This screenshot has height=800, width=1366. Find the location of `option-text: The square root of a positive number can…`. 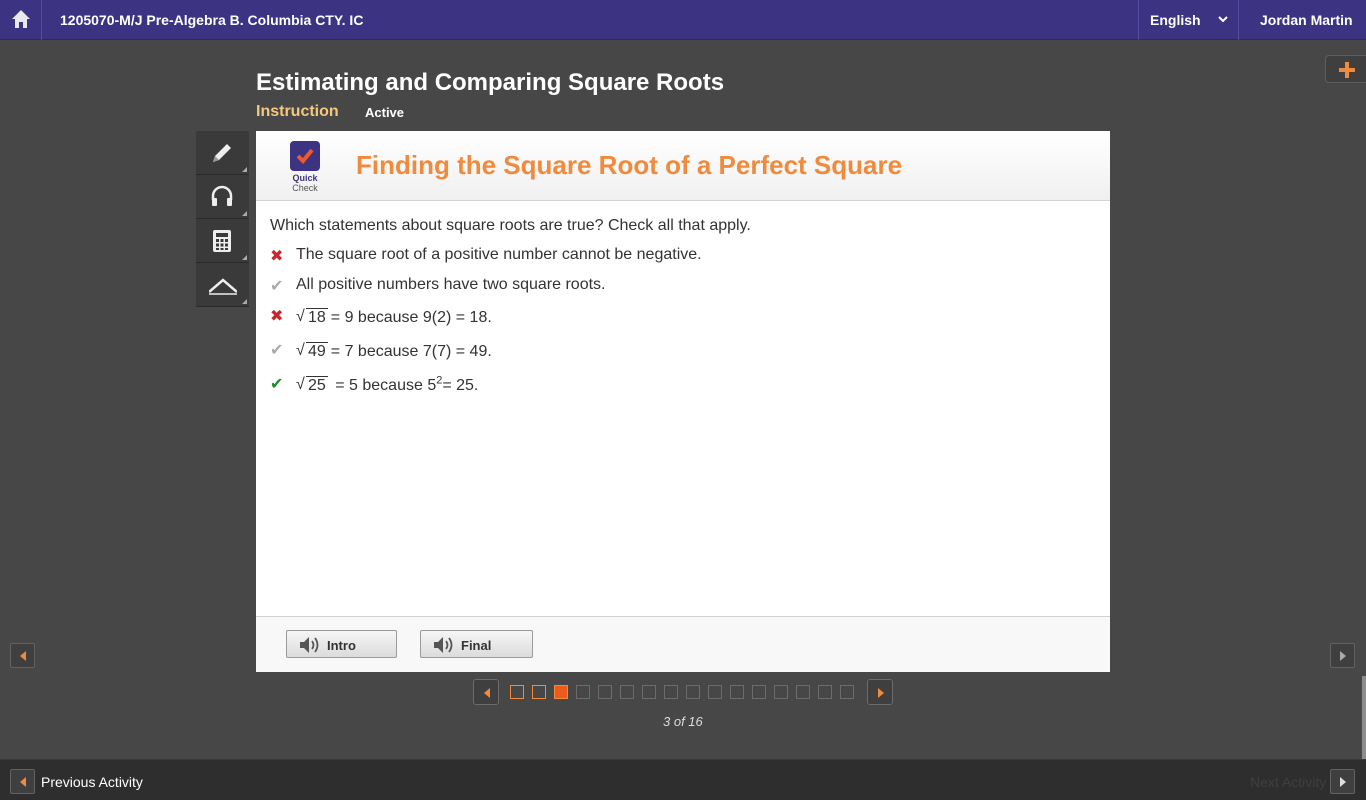

option-text: The square root of a positive number can… is located at coordinates (499, 254).